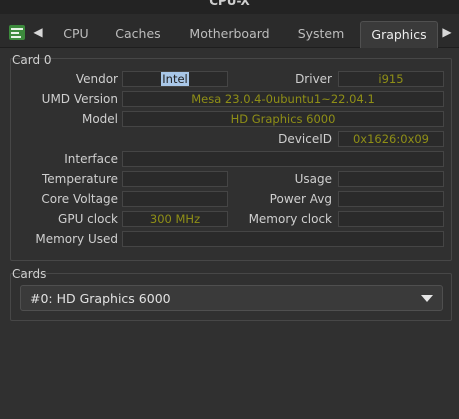 The height and width of the screenshot is (419, 459). I want to click on power-avg-field, so click(391, 199).